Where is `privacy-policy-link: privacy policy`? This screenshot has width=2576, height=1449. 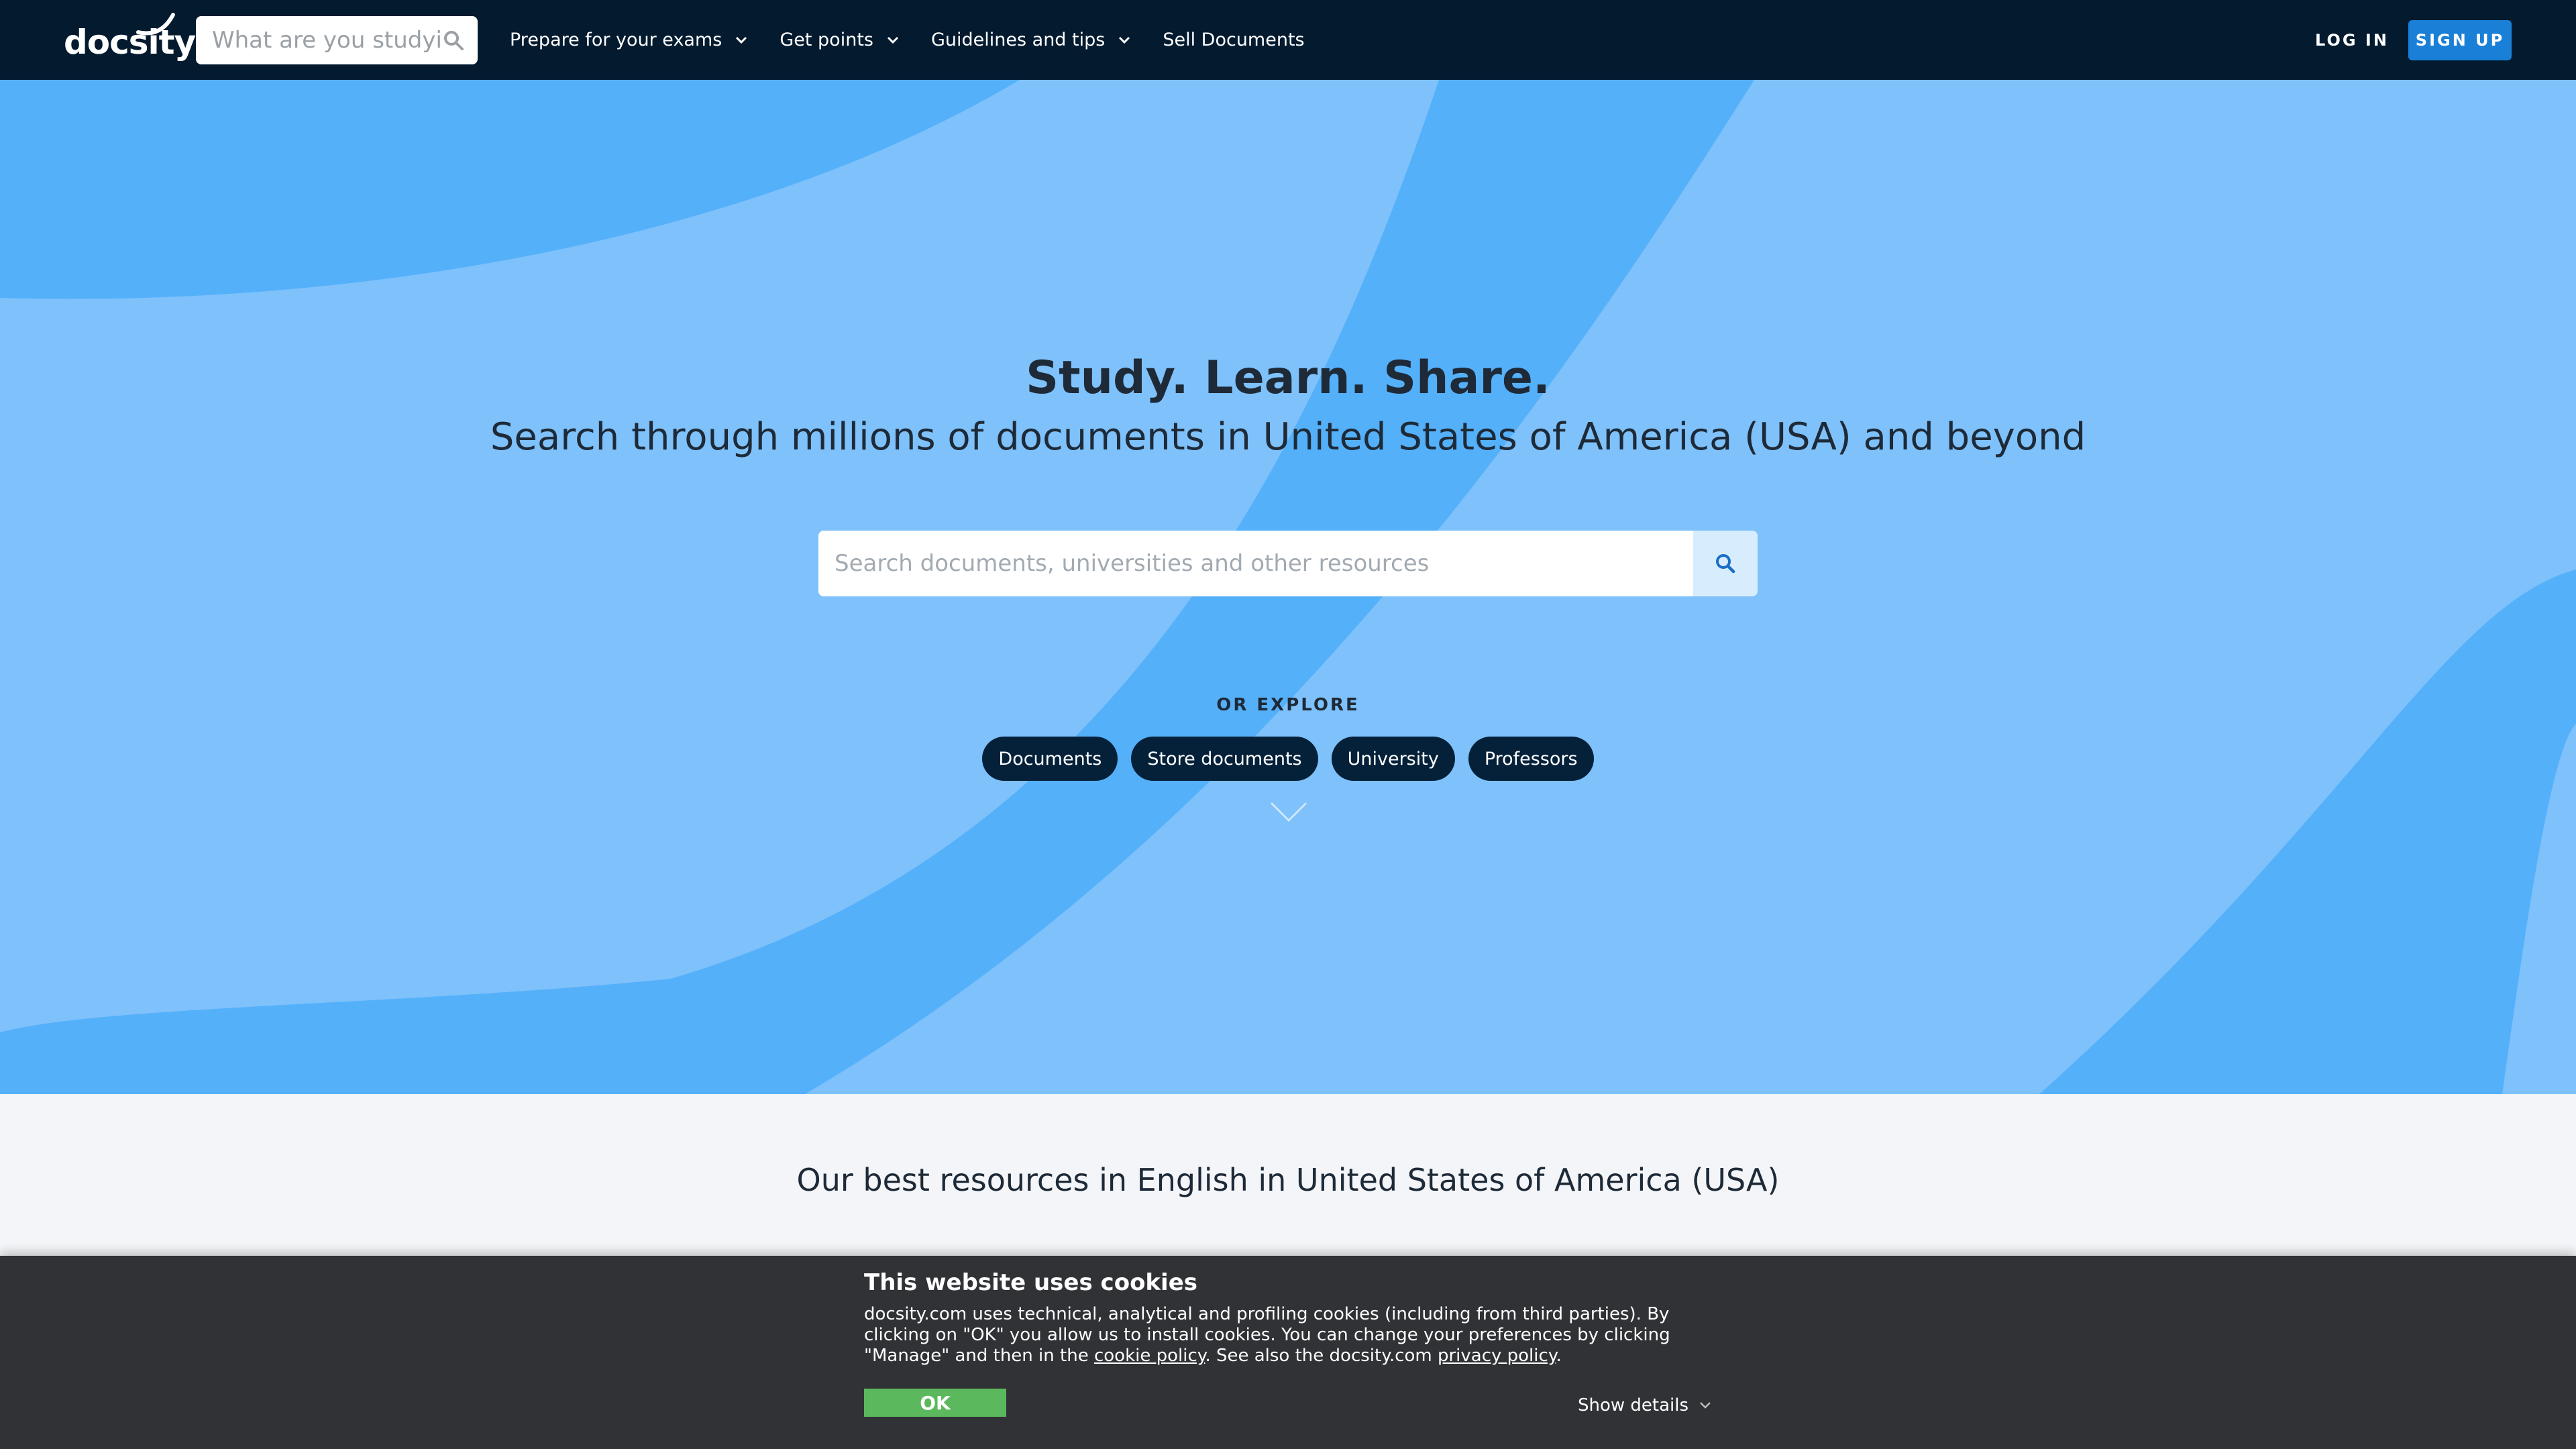 privacy-policy-link: privacy policy is located at coordinates (1497, 1356).